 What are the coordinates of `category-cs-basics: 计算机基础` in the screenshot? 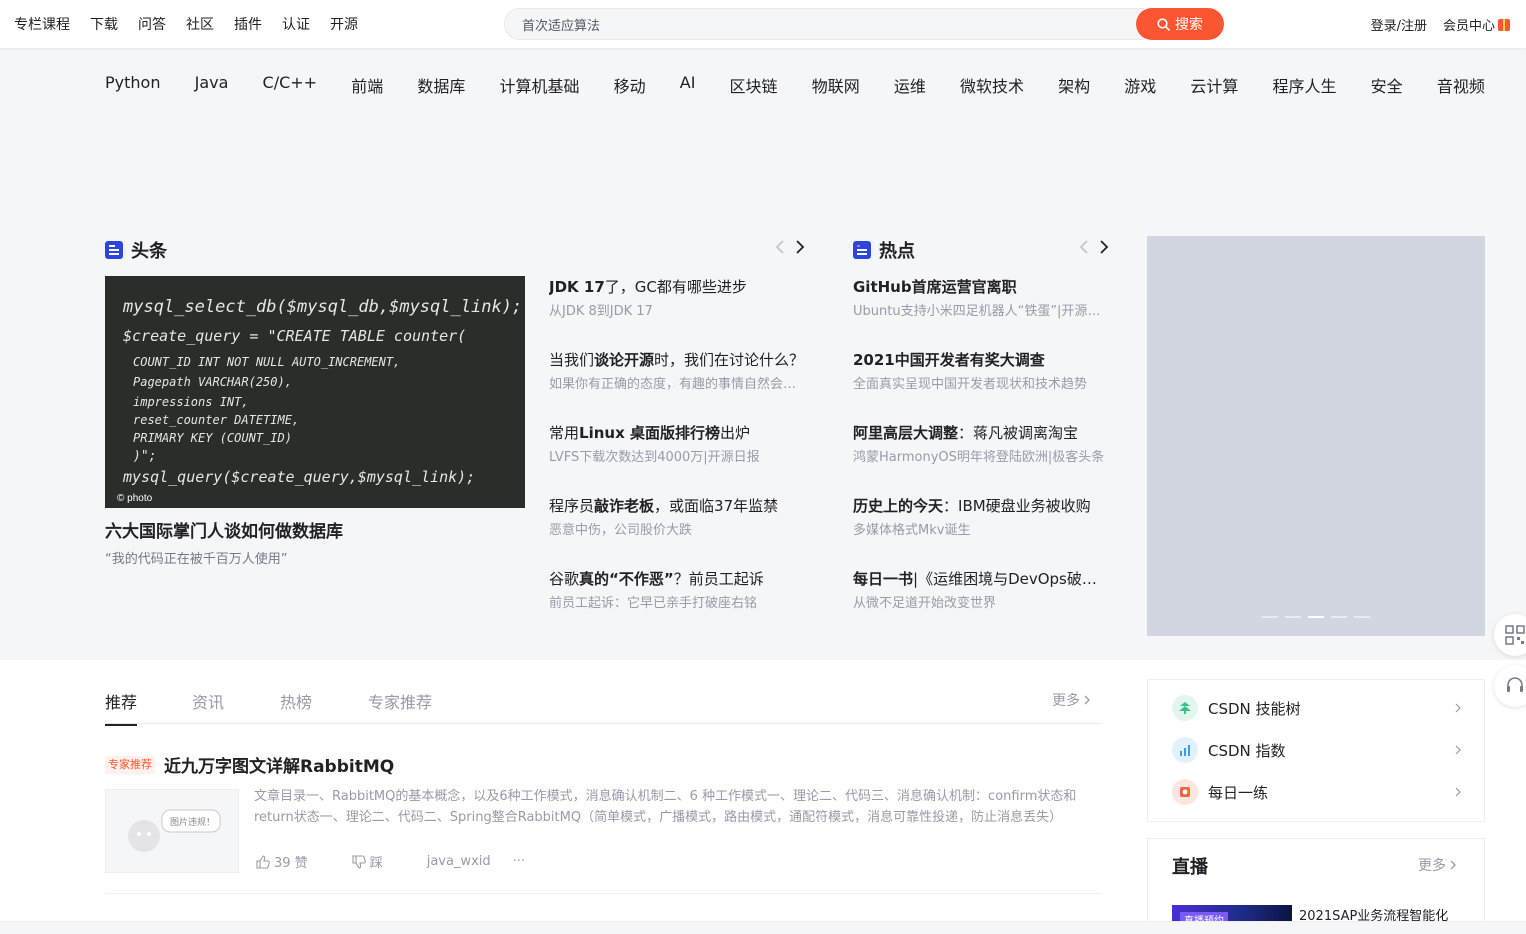 It's located at (539, 85).